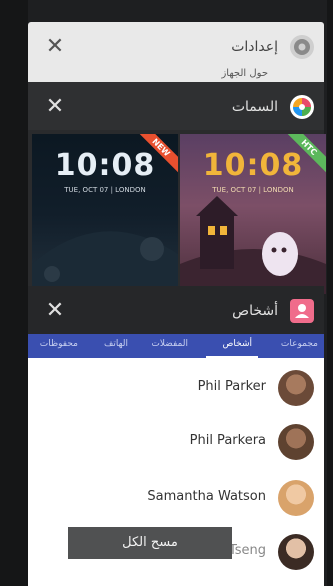 The height and width of the screenshot is (586, 333). Describe the element at coordinates (253, 245) in the screenshot. I see `haunted-house-art` at that location.